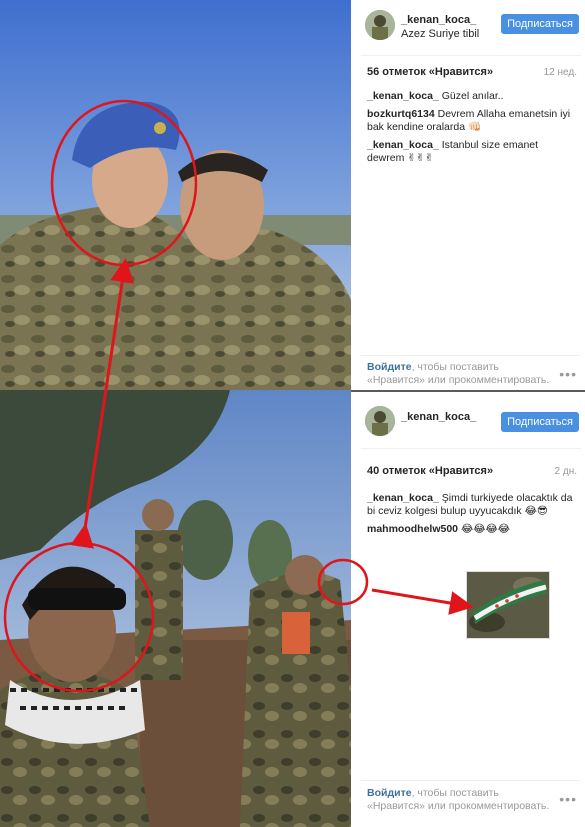 This screenshot has height=827, width=585. I want to click on comment-text: 😂😂😂😂, so click(485, 529).